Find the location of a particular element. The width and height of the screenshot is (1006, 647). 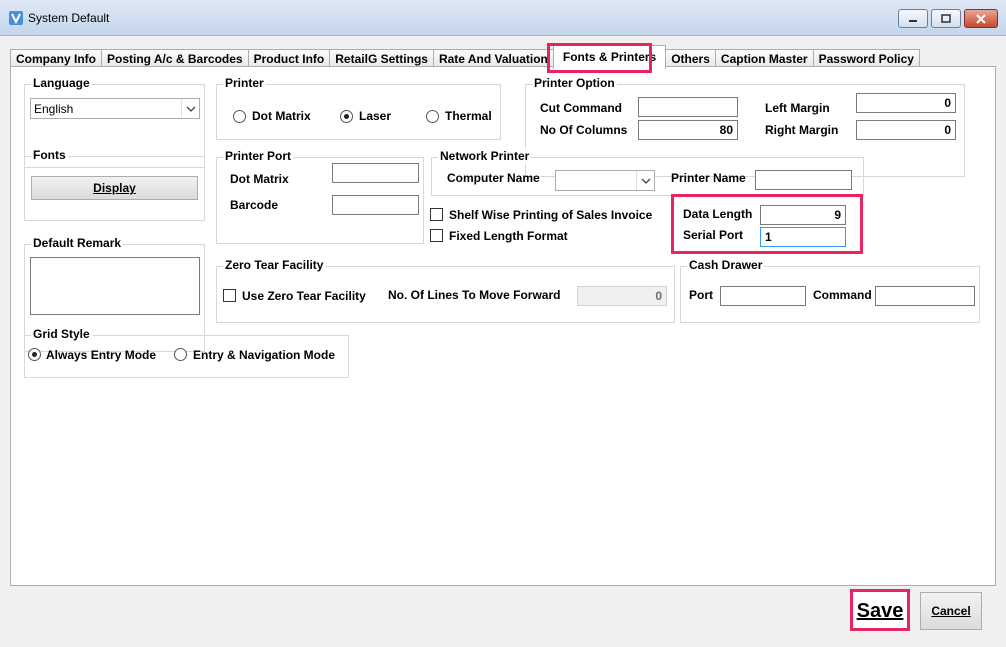

always-entry-label: Always Entry Mode is located at coordinates (101, 355).